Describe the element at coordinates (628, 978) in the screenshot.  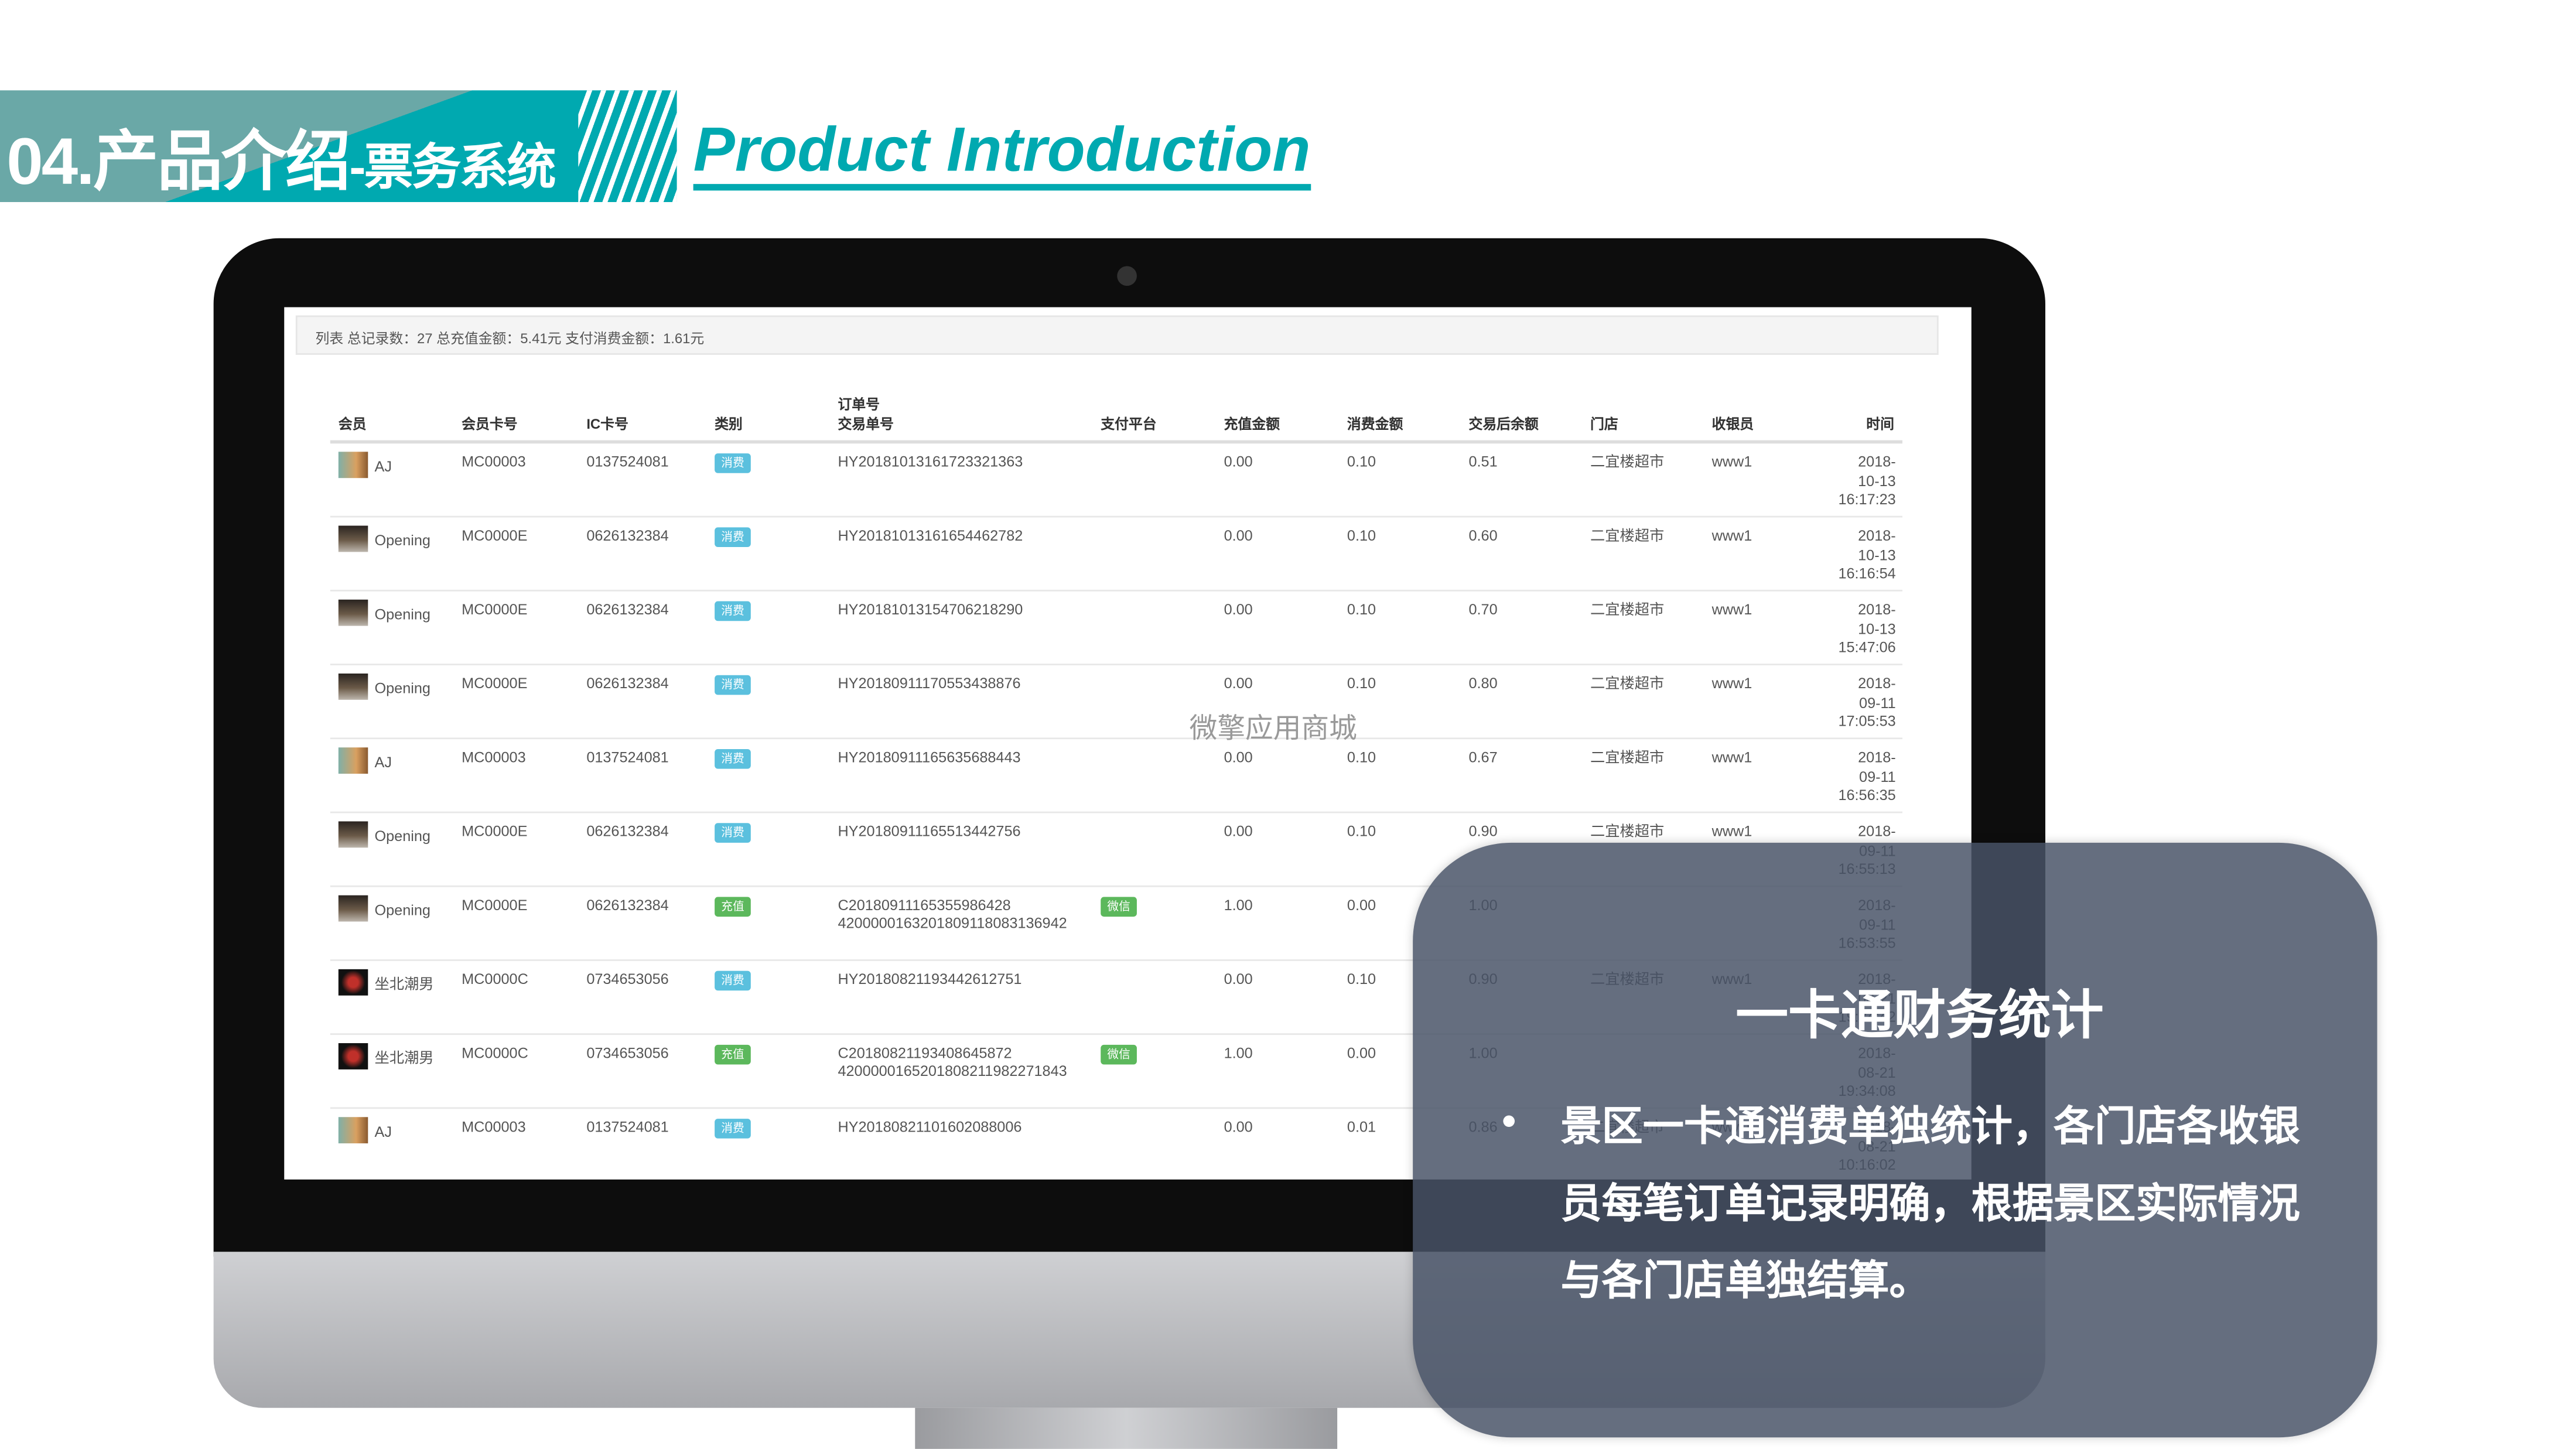
I see `ic-number: 0734653056` at that location.